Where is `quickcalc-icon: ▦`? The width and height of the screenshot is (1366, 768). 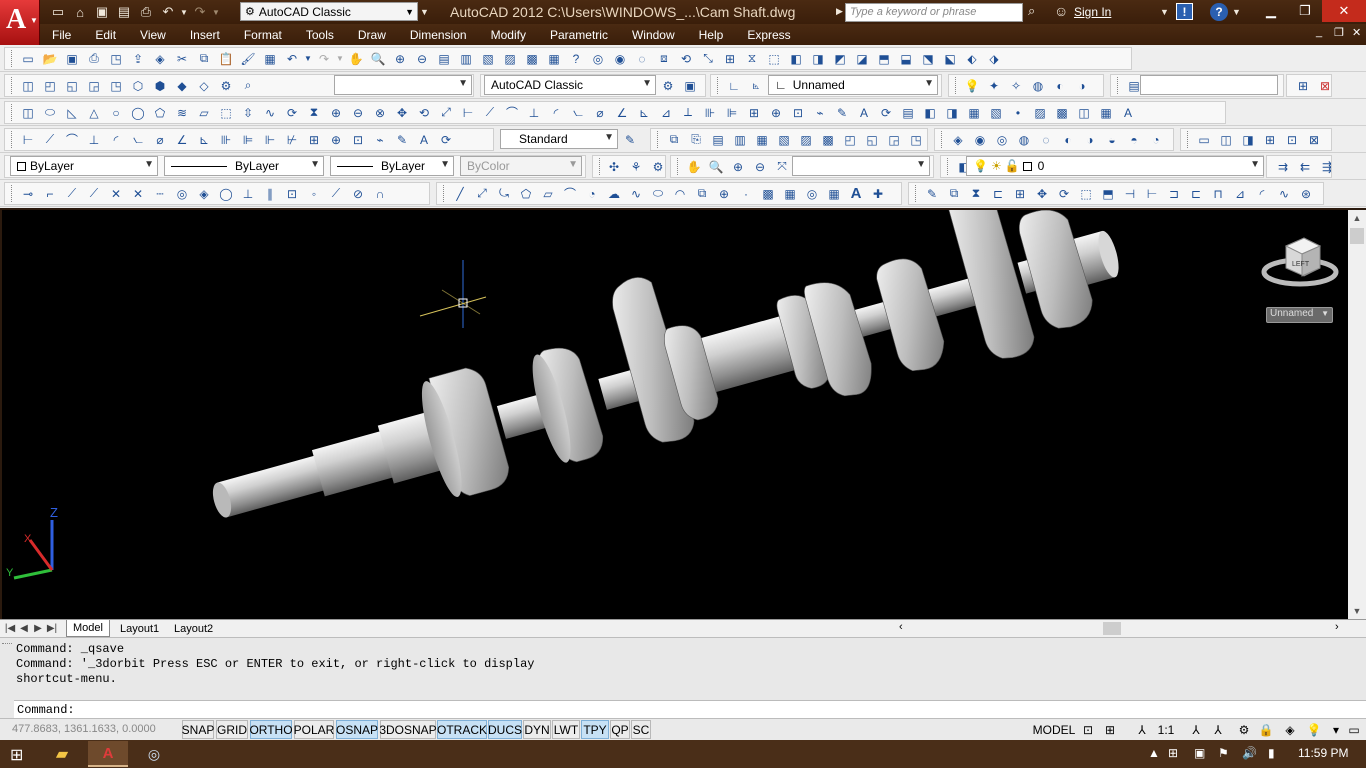 quickcalc-icon: ▦ is located at coordinates (554, 59).